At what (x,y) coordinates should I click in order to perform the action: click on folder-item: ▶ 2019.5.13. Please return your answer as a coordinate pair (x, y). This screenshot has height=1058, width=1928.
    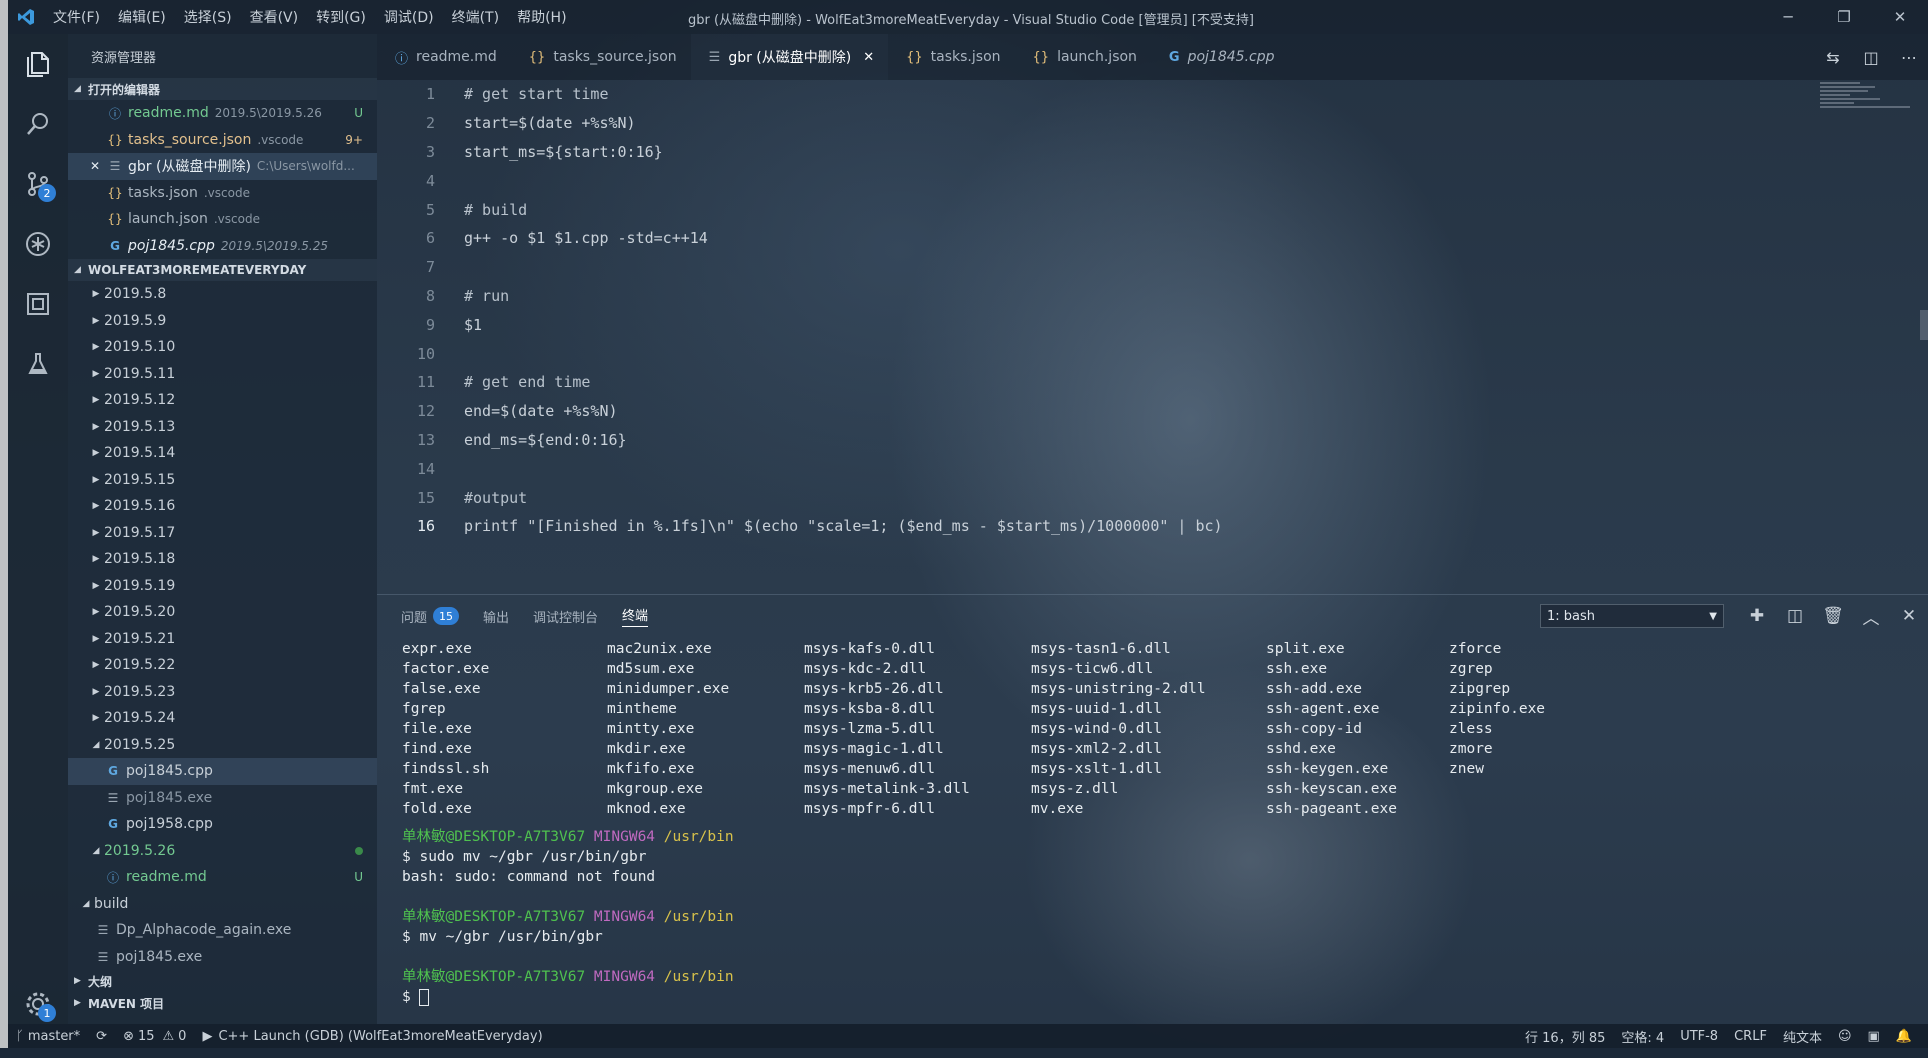
    Looking at the image, I should click on (222, 427).